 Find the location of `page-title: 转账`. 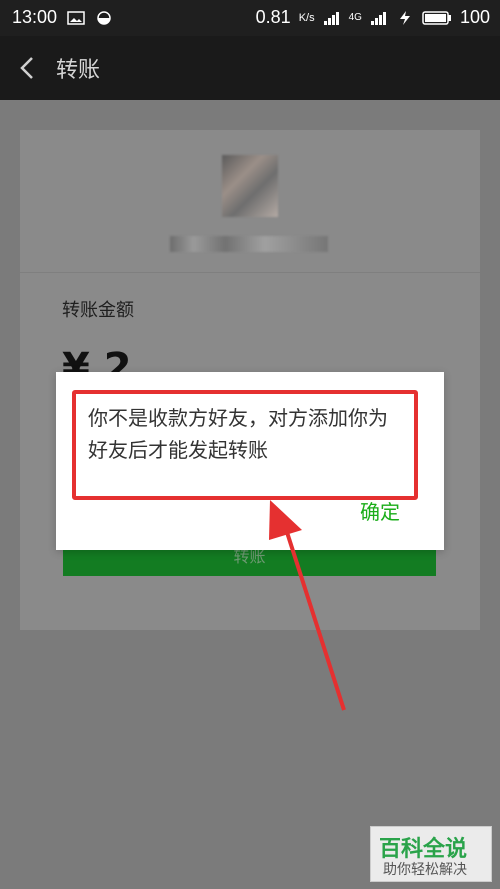

page-title: 转账 is located at coordinates (78, 70).